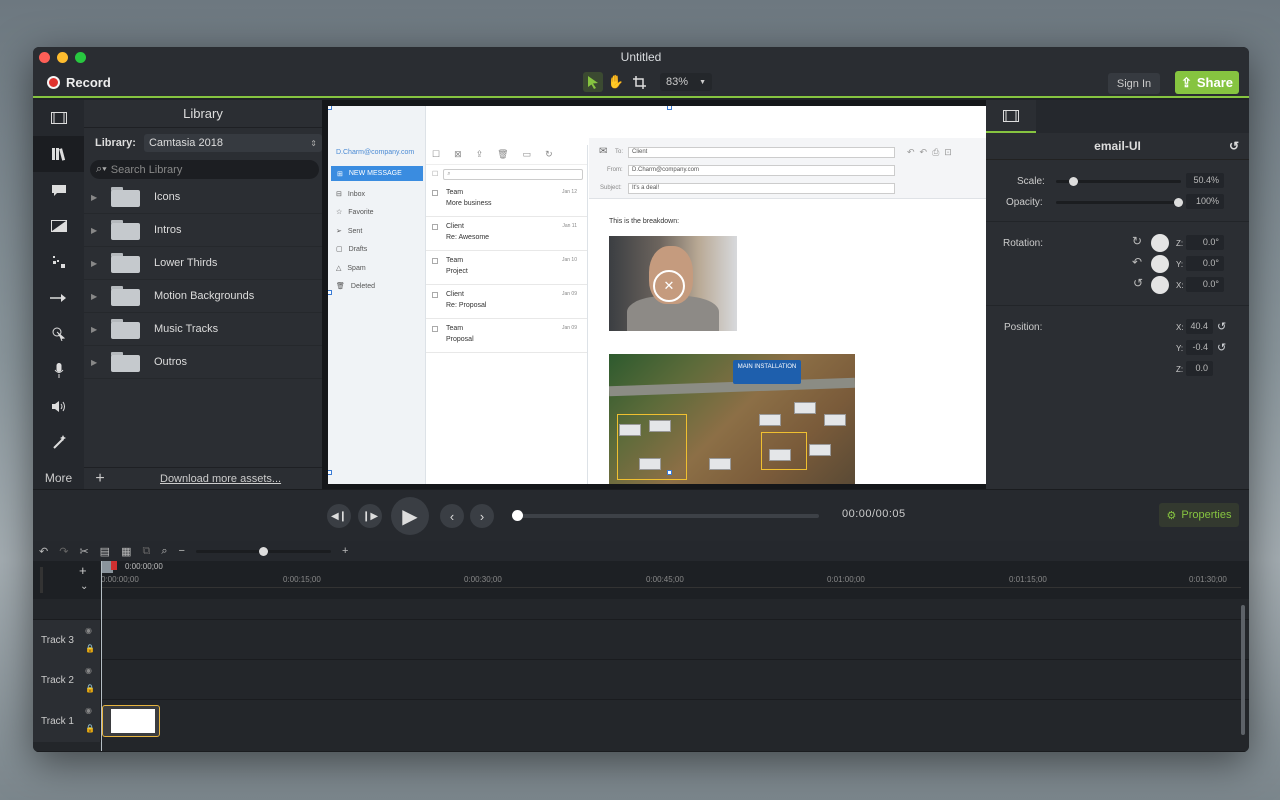 The height and width of the screenshot is (800, 1280). I want to click on hand-tool-icon: ✋, so click(616, 82).